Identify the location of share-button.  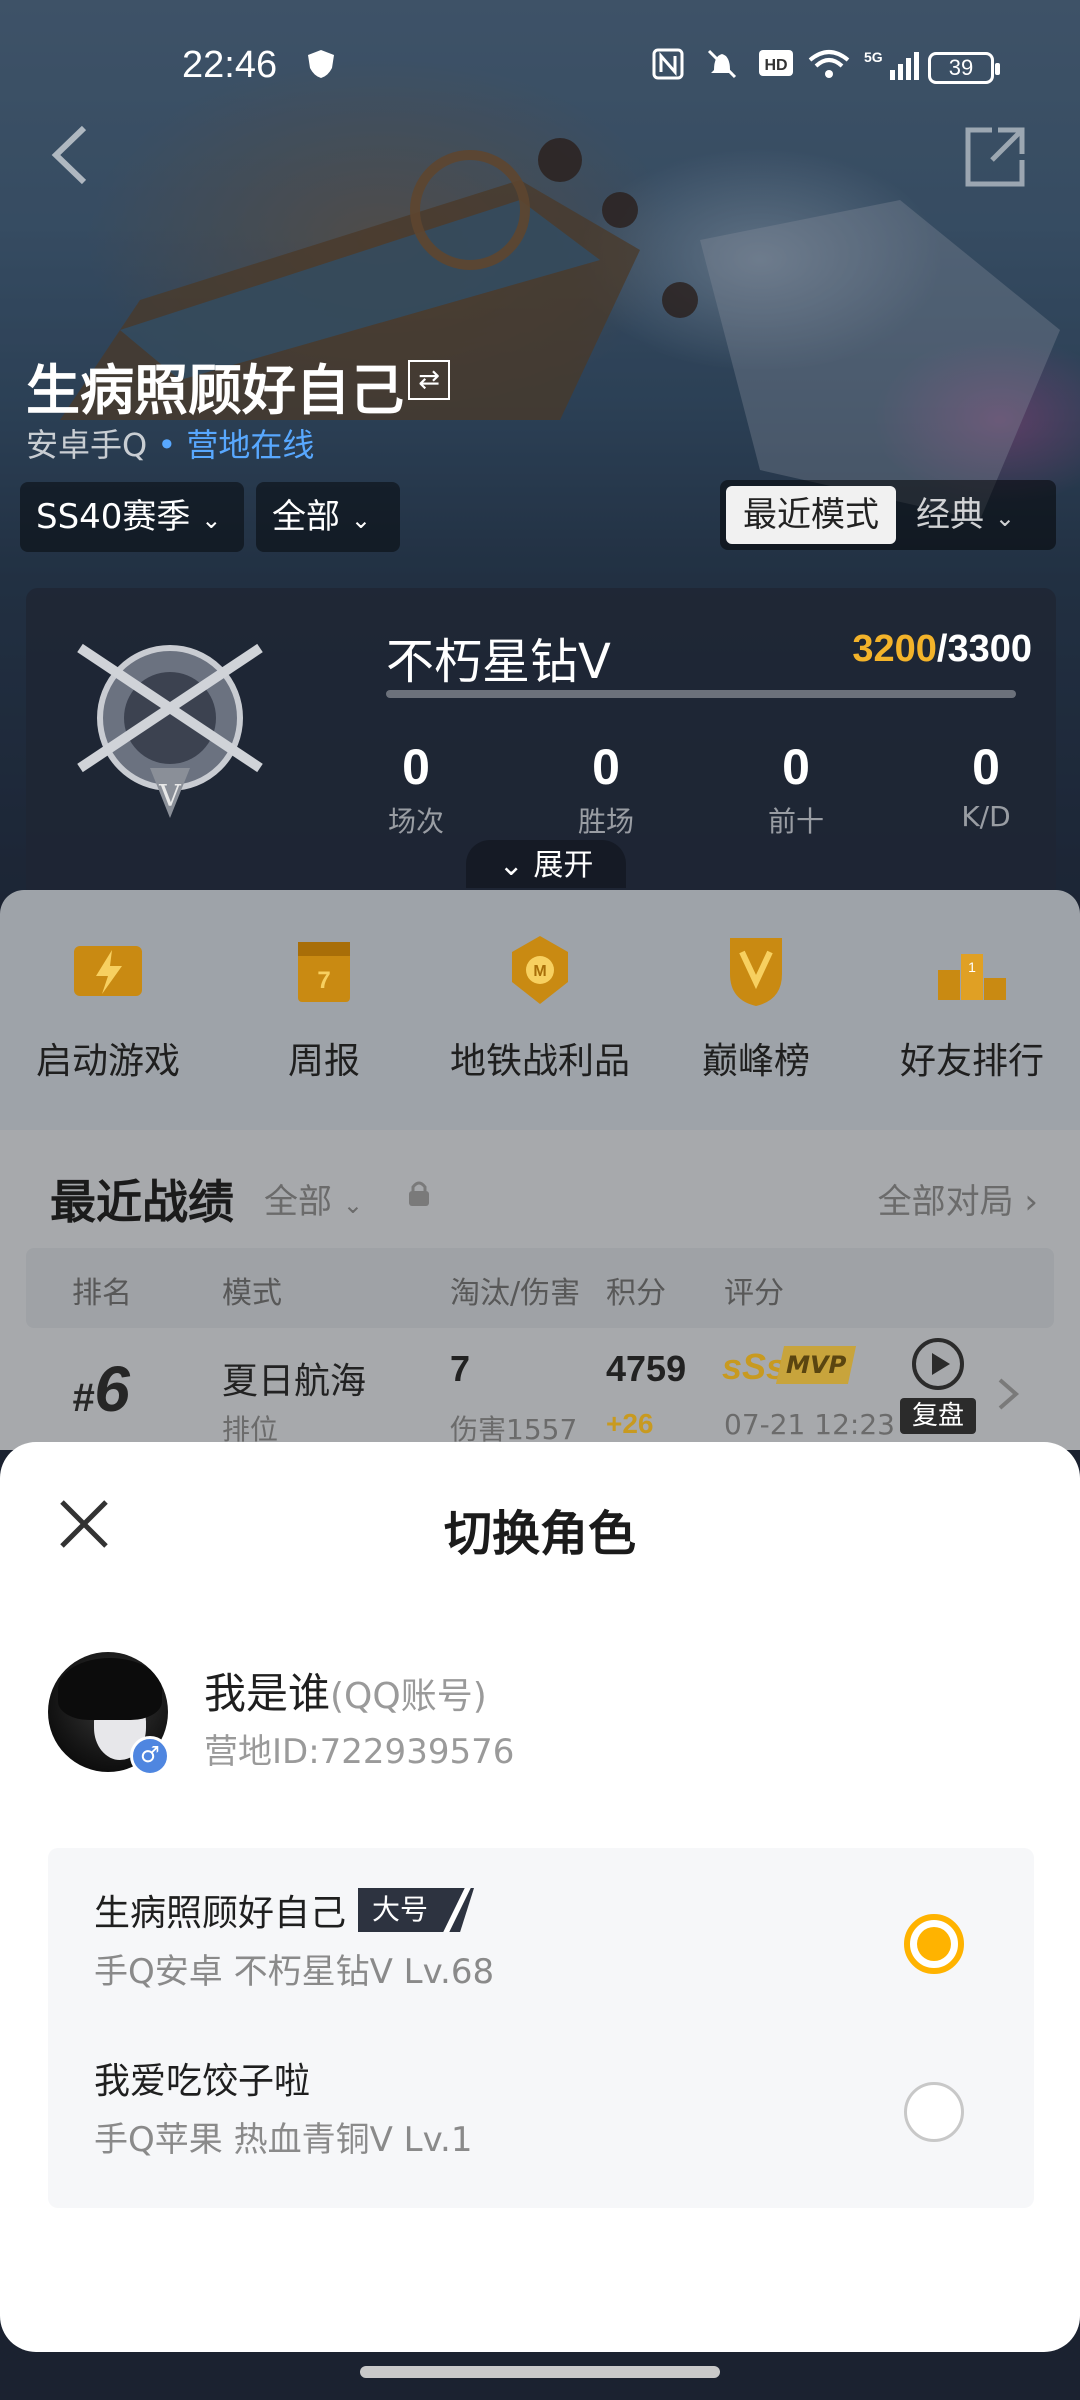
(995, 157).